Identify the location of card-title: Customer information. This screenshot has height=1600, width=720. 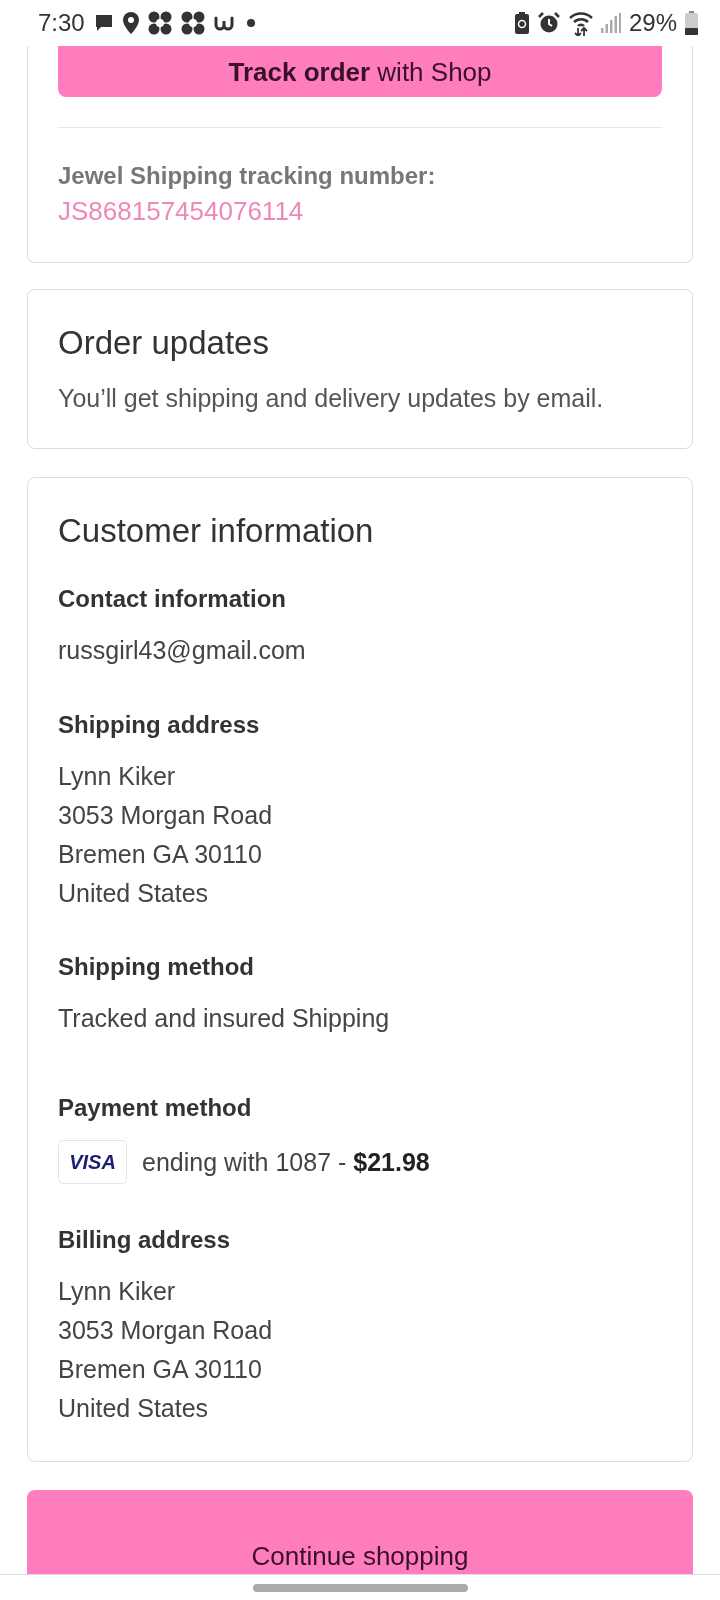
(216, 531).